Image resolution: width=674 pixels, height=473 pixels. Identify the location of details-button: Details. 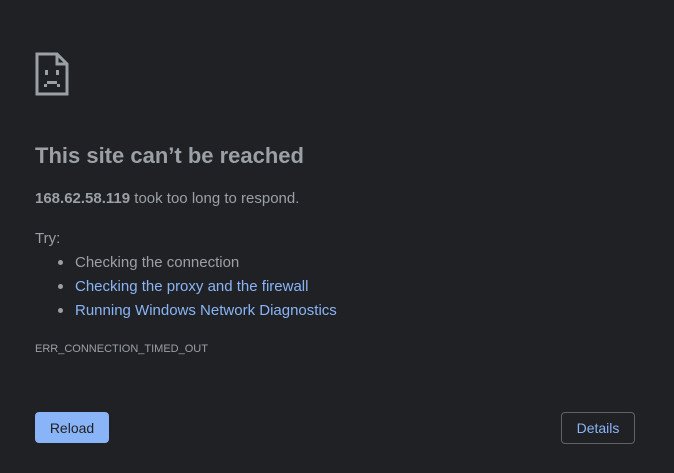
(598, 428).